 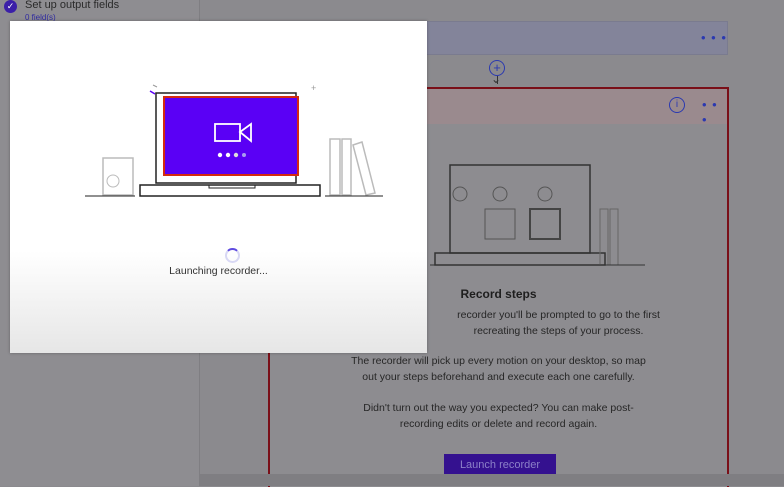 I want to click on laptop-illustration: +, so click(x=234, y=140).